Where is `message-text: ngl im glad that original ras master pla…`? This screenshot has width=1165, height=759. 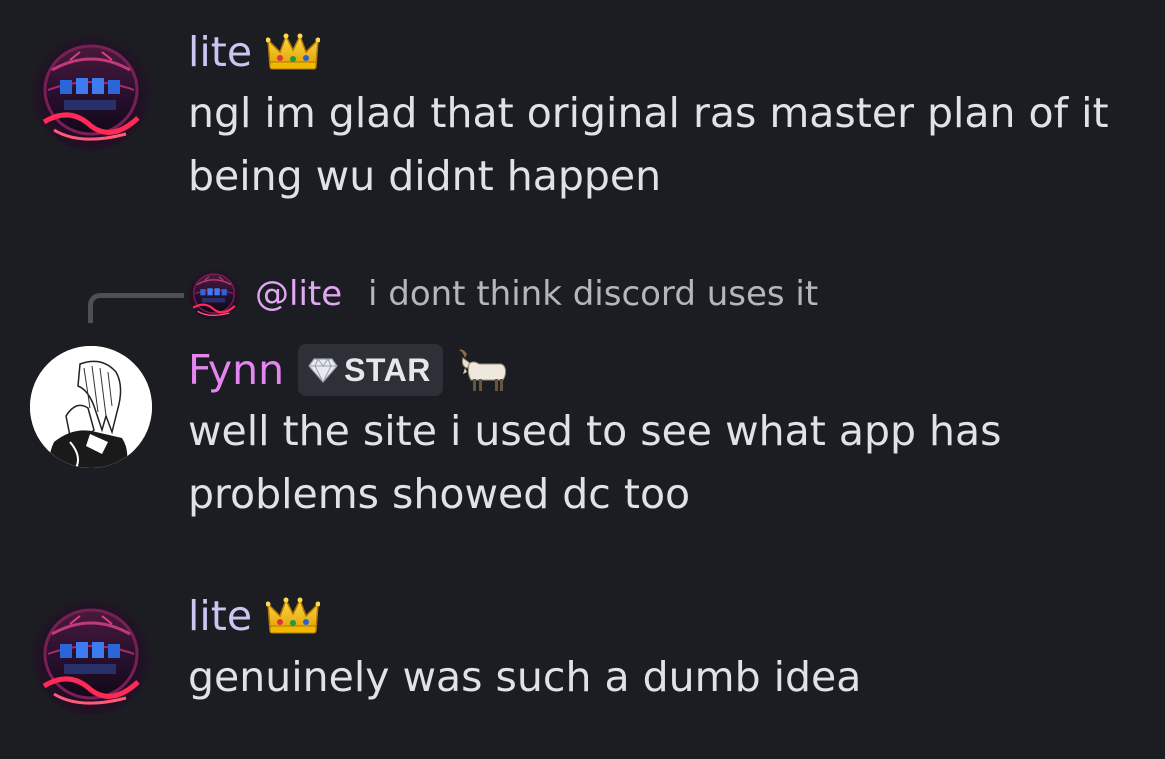
message-text: ngl im glad that original ras master pla… is located at coordinates (656, 145).